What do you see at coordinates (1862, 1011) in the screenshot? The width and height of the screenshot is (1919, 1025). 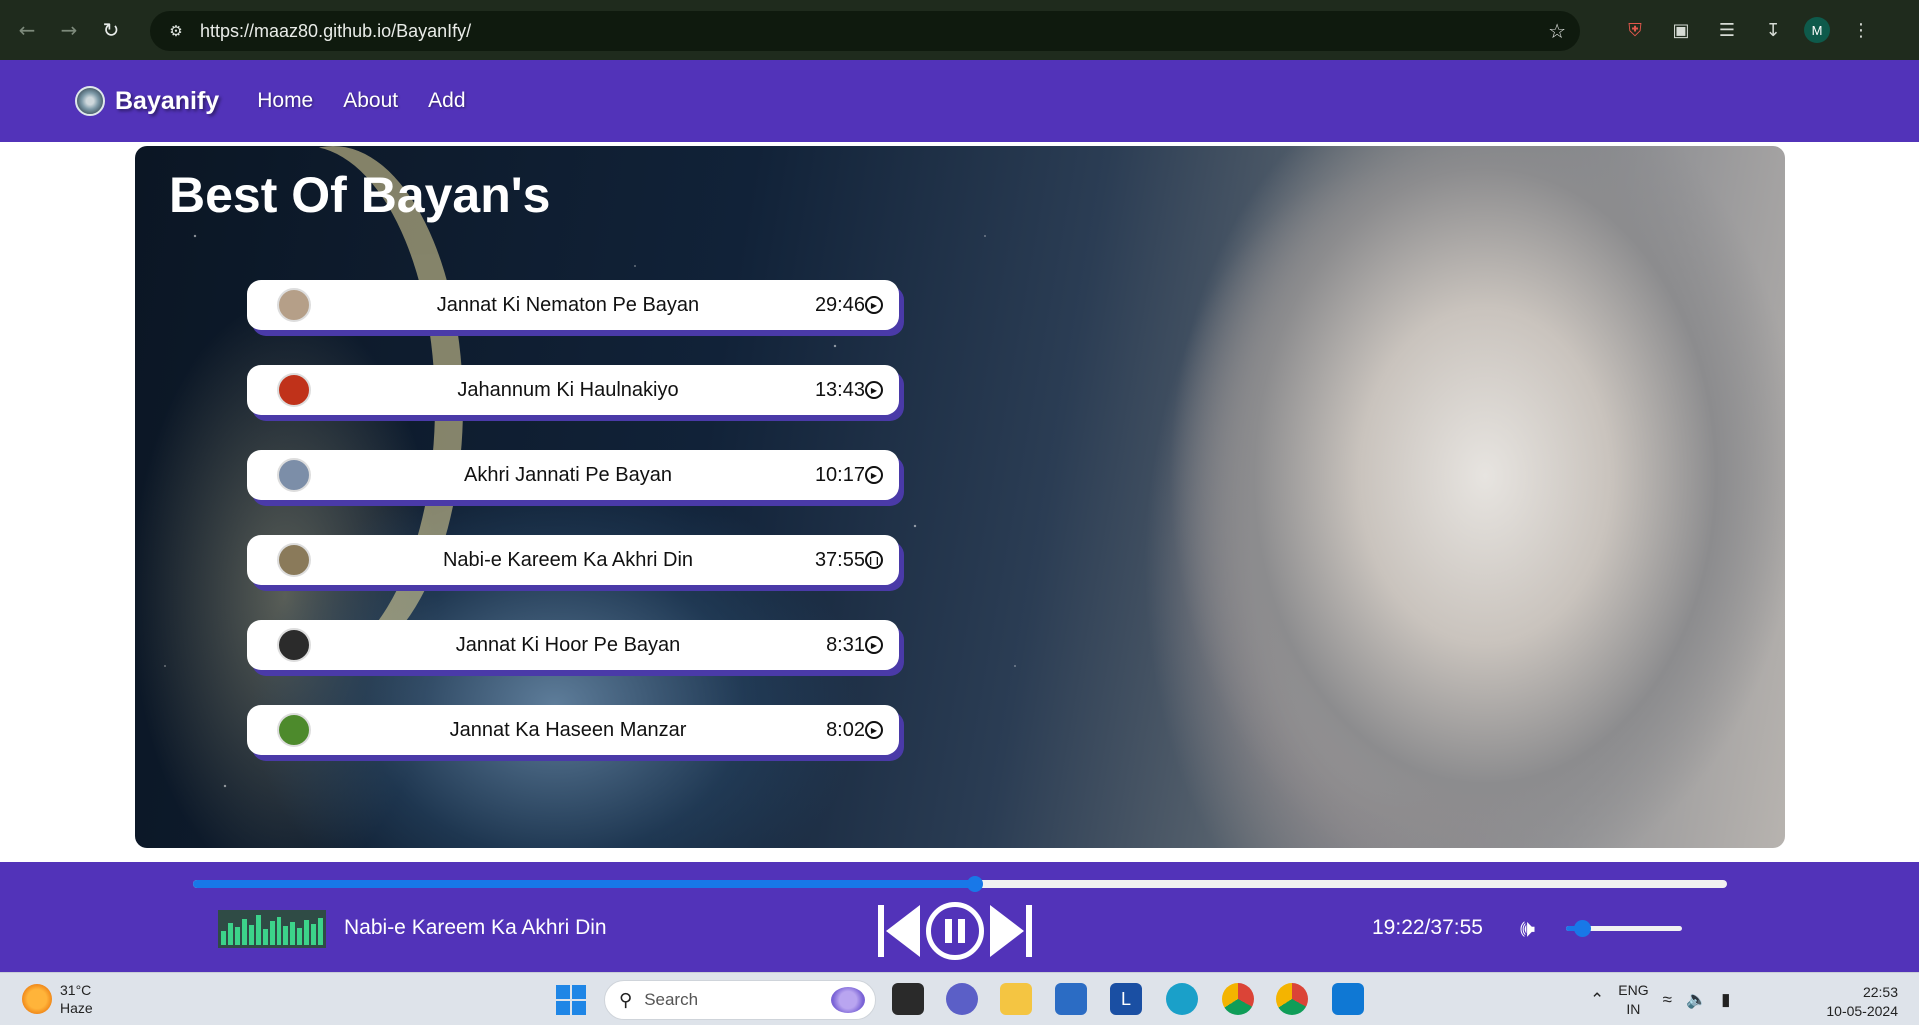 I see `clock-date: 10-05-2024` at bounding box center [1862, 1011].